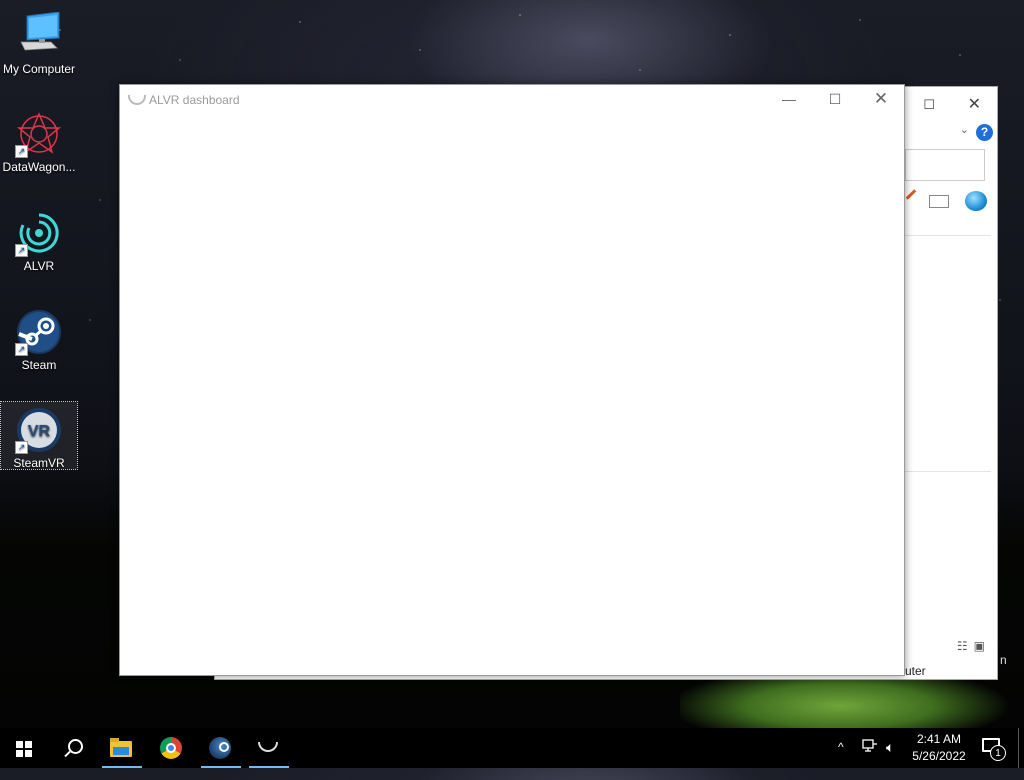 This screenshot has width=1024, height=780. Describe the element at coordinates (939, 756) in the screenshot. I see `clock-date: 5/26/2022` at that location.